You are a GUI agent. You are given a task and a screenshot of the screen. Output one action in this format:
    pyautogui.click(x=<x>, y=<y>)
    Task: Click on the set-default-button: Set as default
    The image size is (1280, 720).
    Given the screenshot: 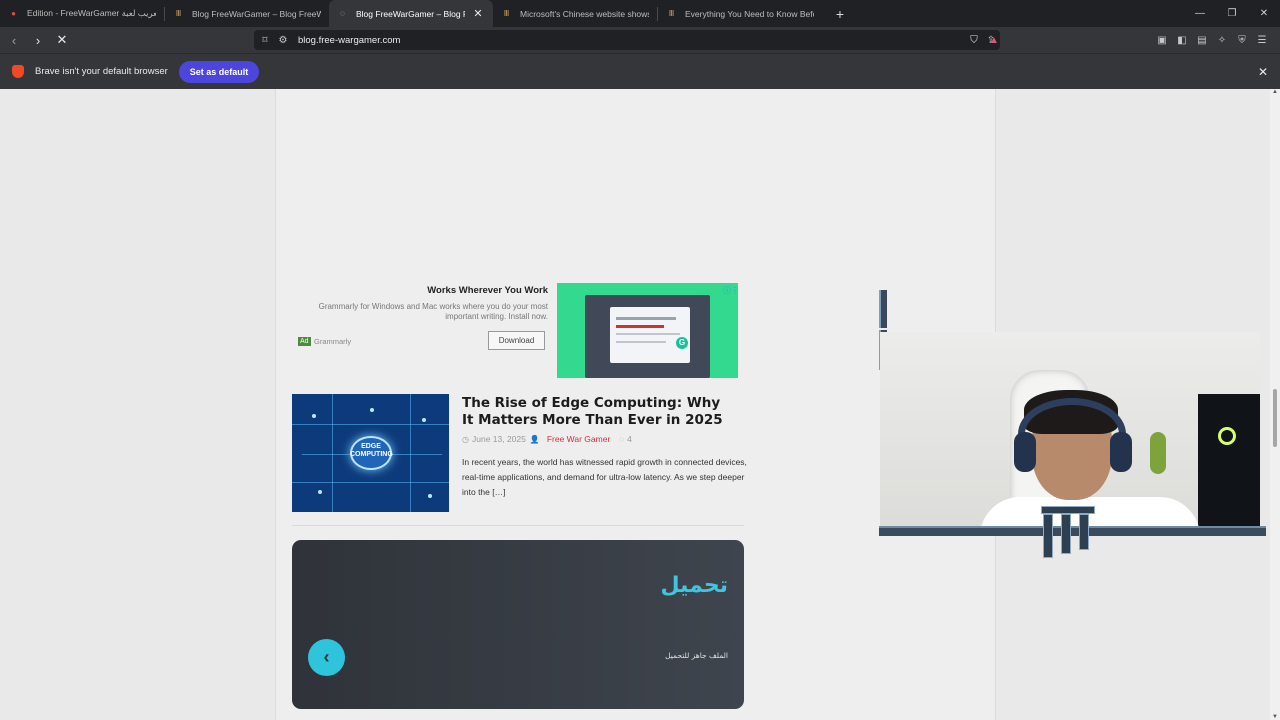 What is the action you would take?
    pyautogui.click(x=219, y=71)
    